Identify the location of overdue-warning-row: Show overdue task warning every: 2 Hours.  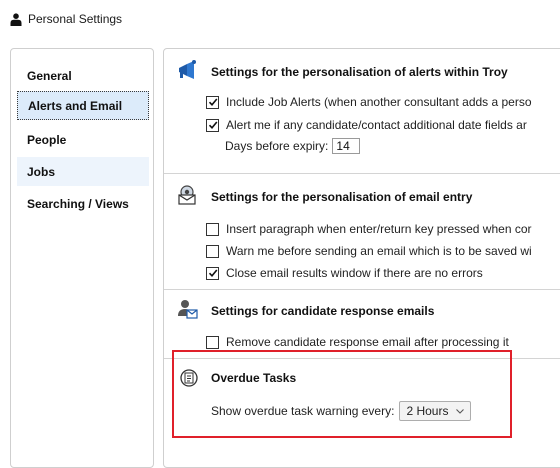
(341, 411).